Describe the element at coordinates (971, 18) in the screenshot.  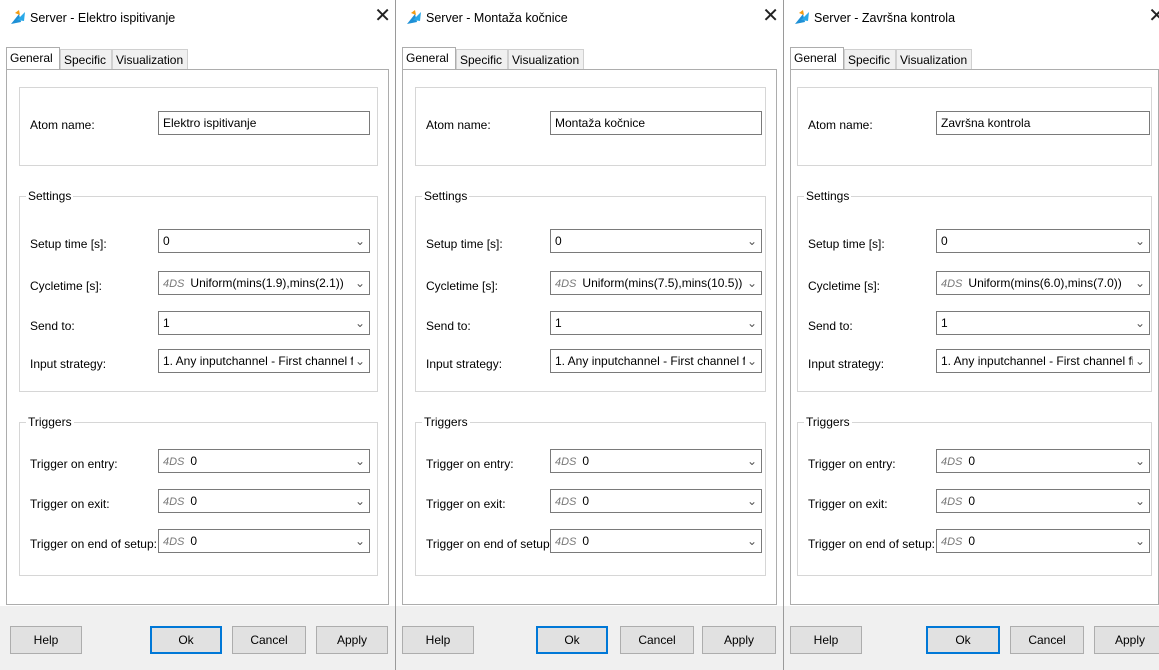
I see `title-bar: Server - Završna kontrola ✕` at that location.